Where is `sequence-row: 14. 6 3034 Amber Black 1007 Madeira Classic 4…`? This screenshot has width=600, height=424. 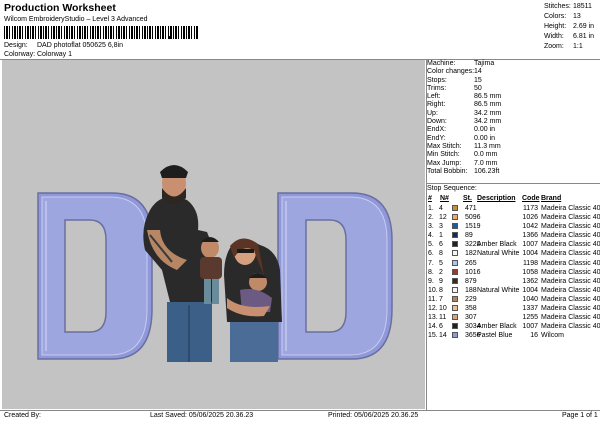
sequence-row: 14. 6 3034 Amber Black 1007 Madeira Classic 4… is located at coordinates (513, 326).